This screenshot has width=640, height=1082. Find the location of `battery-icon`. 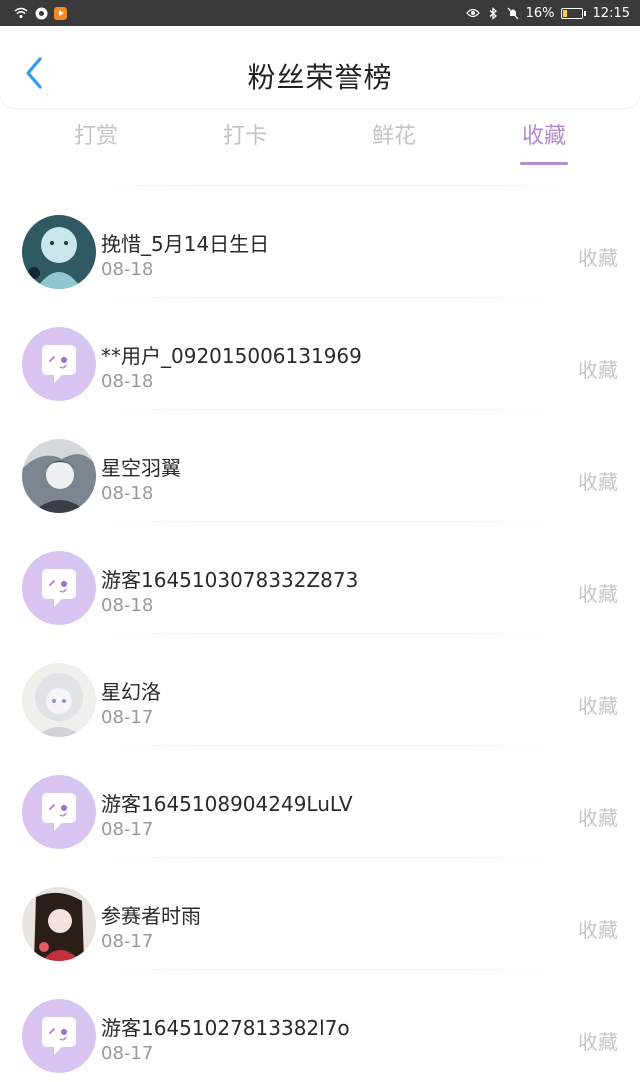

battery-icon is located at coordinates (573, 13).